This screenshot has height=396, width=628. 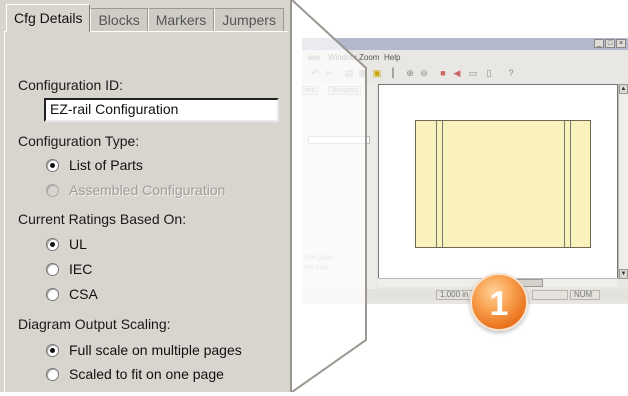 I want to click on radio-label: IEC, so click(x=81, y=269).